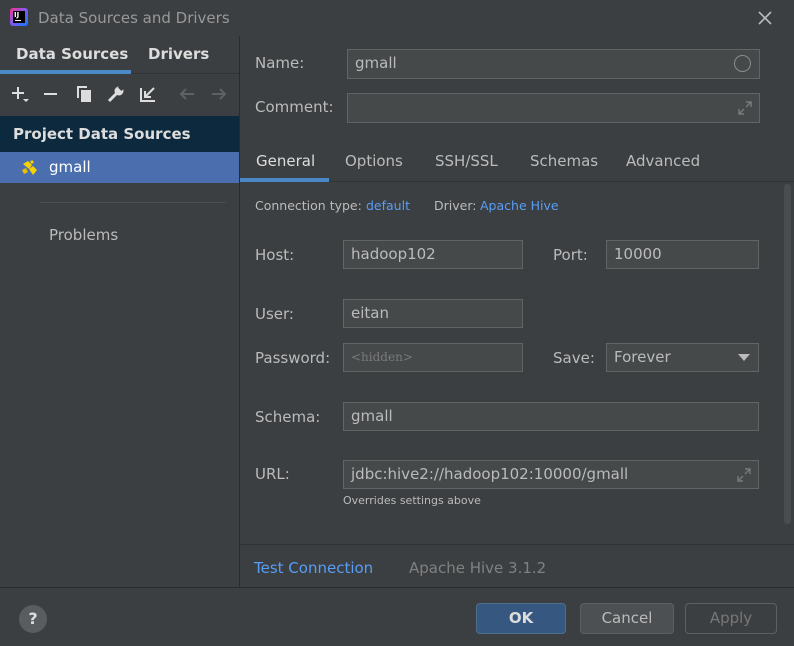 The height and width of the screenshot is (646, 794). I want to click on connection-type-label: Connection type:, so click(308, 205).